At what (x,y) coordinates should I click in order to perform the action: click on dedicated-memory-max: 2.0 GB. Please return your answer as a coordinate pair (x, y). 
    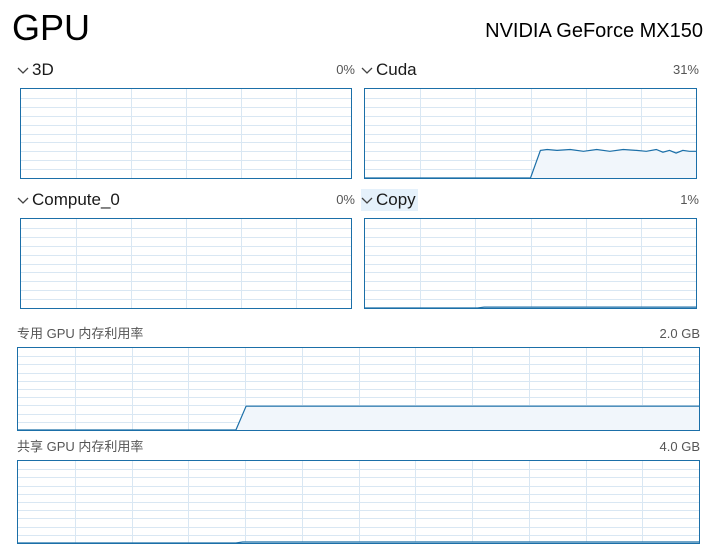
    Looking at the image, I should click on (679, 333).